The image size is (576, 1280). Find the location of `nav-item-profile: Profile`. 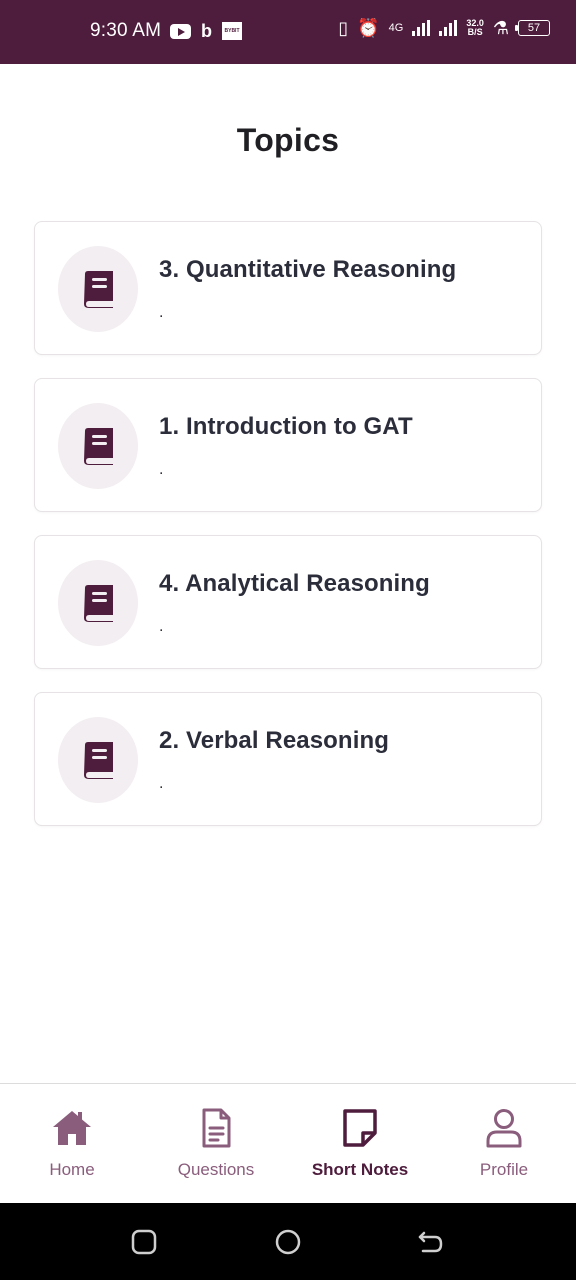

nav-item-profile: Profile is located at coordinates (504, 1143).